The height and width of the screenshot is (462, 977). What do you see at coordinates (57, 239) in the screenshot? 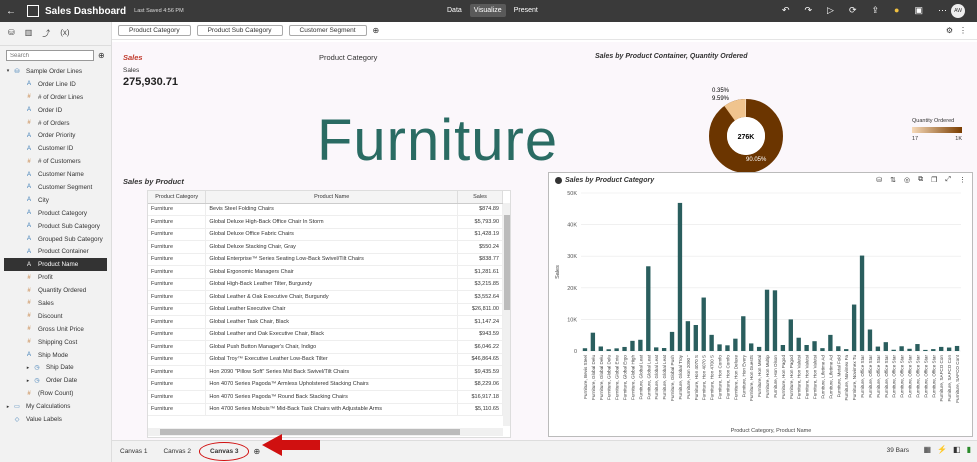
I see `data-element-item: A Grouped Sub Category` at bounding box center [57, 239].